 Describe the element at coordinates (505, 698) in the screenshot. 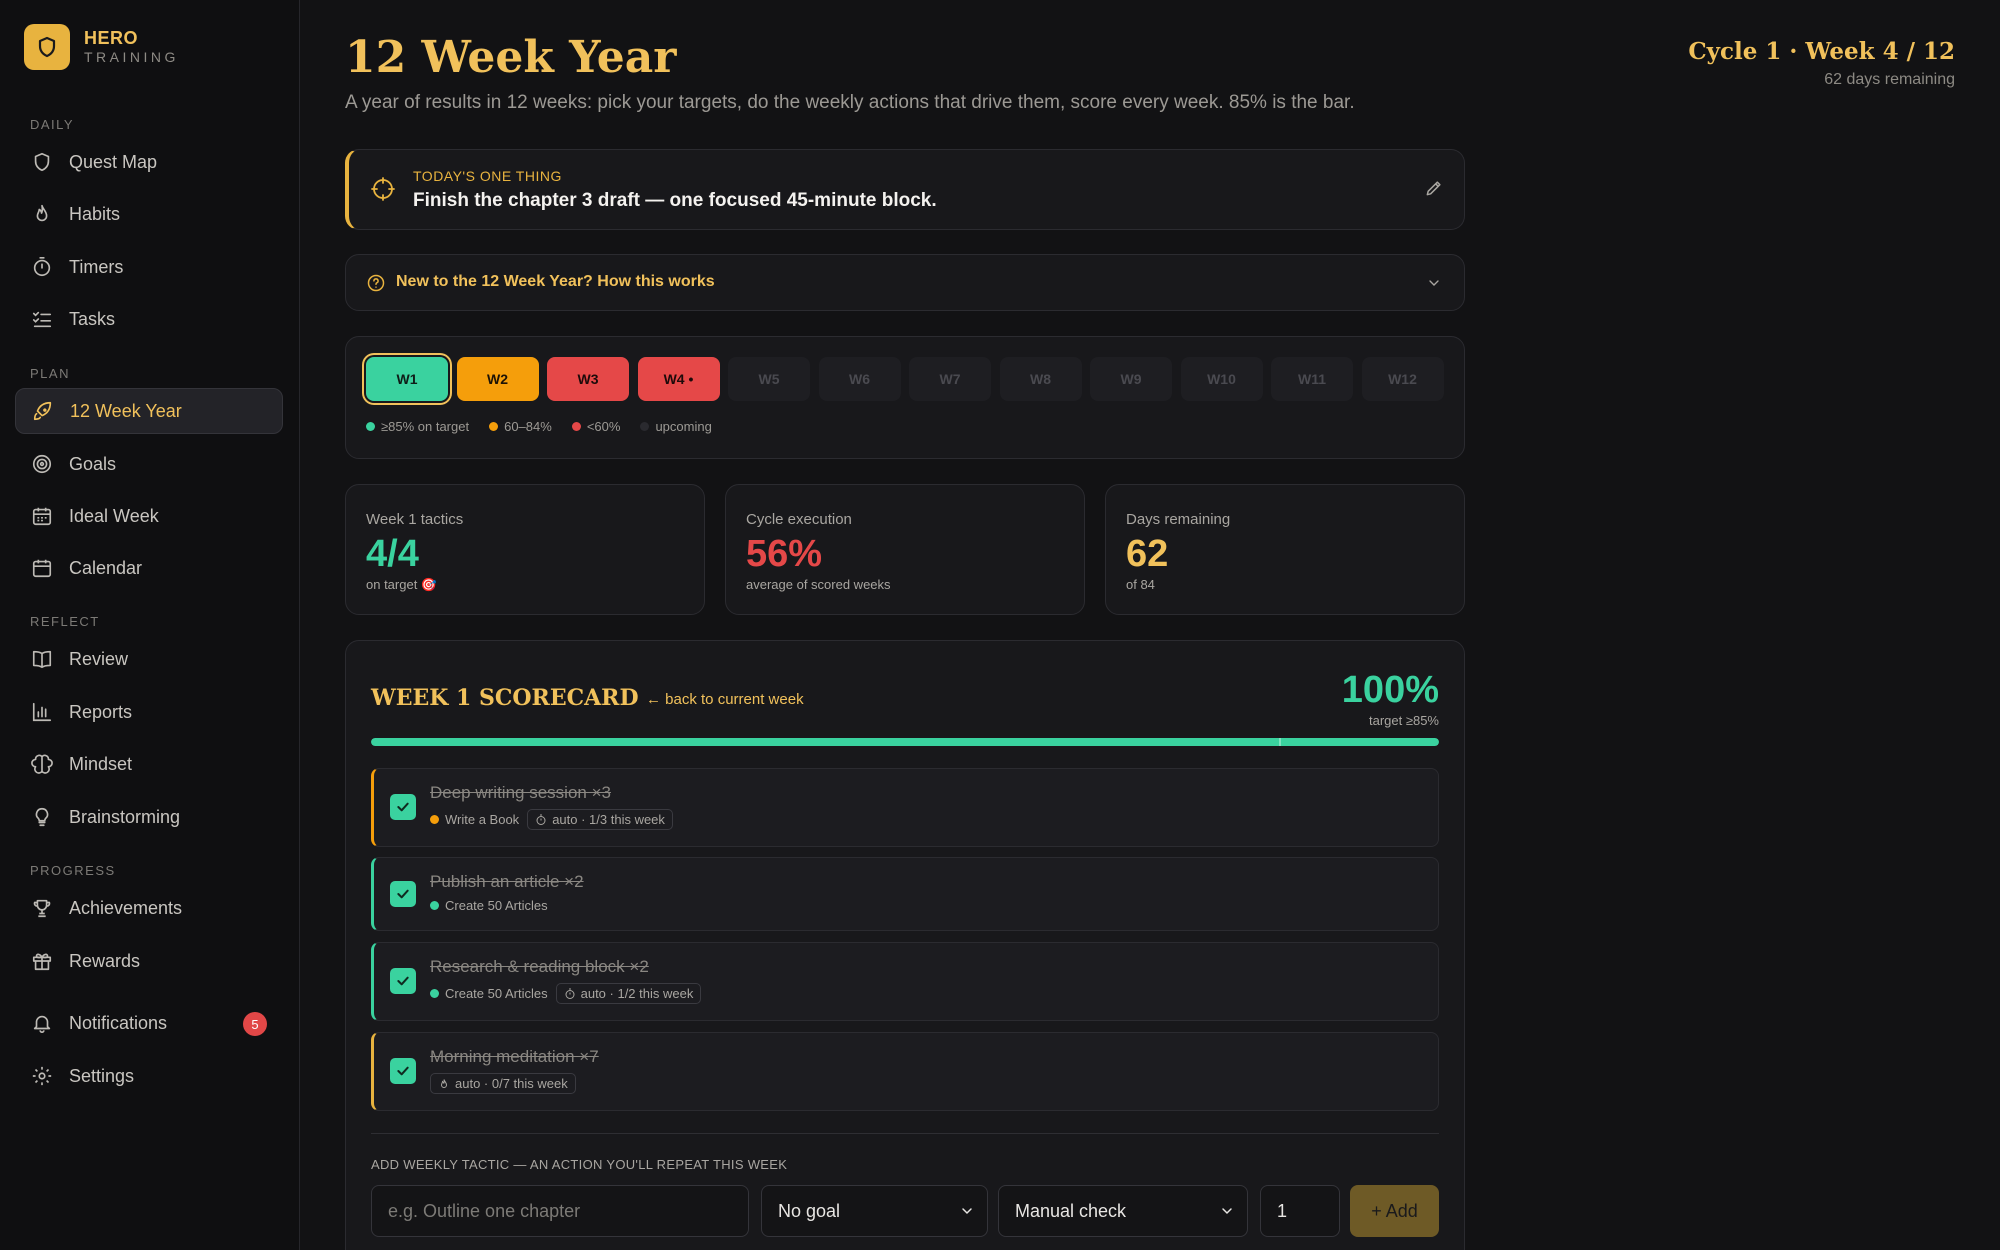

I see `scorecard-title: WEEK 1 SCORECARD` at that location.